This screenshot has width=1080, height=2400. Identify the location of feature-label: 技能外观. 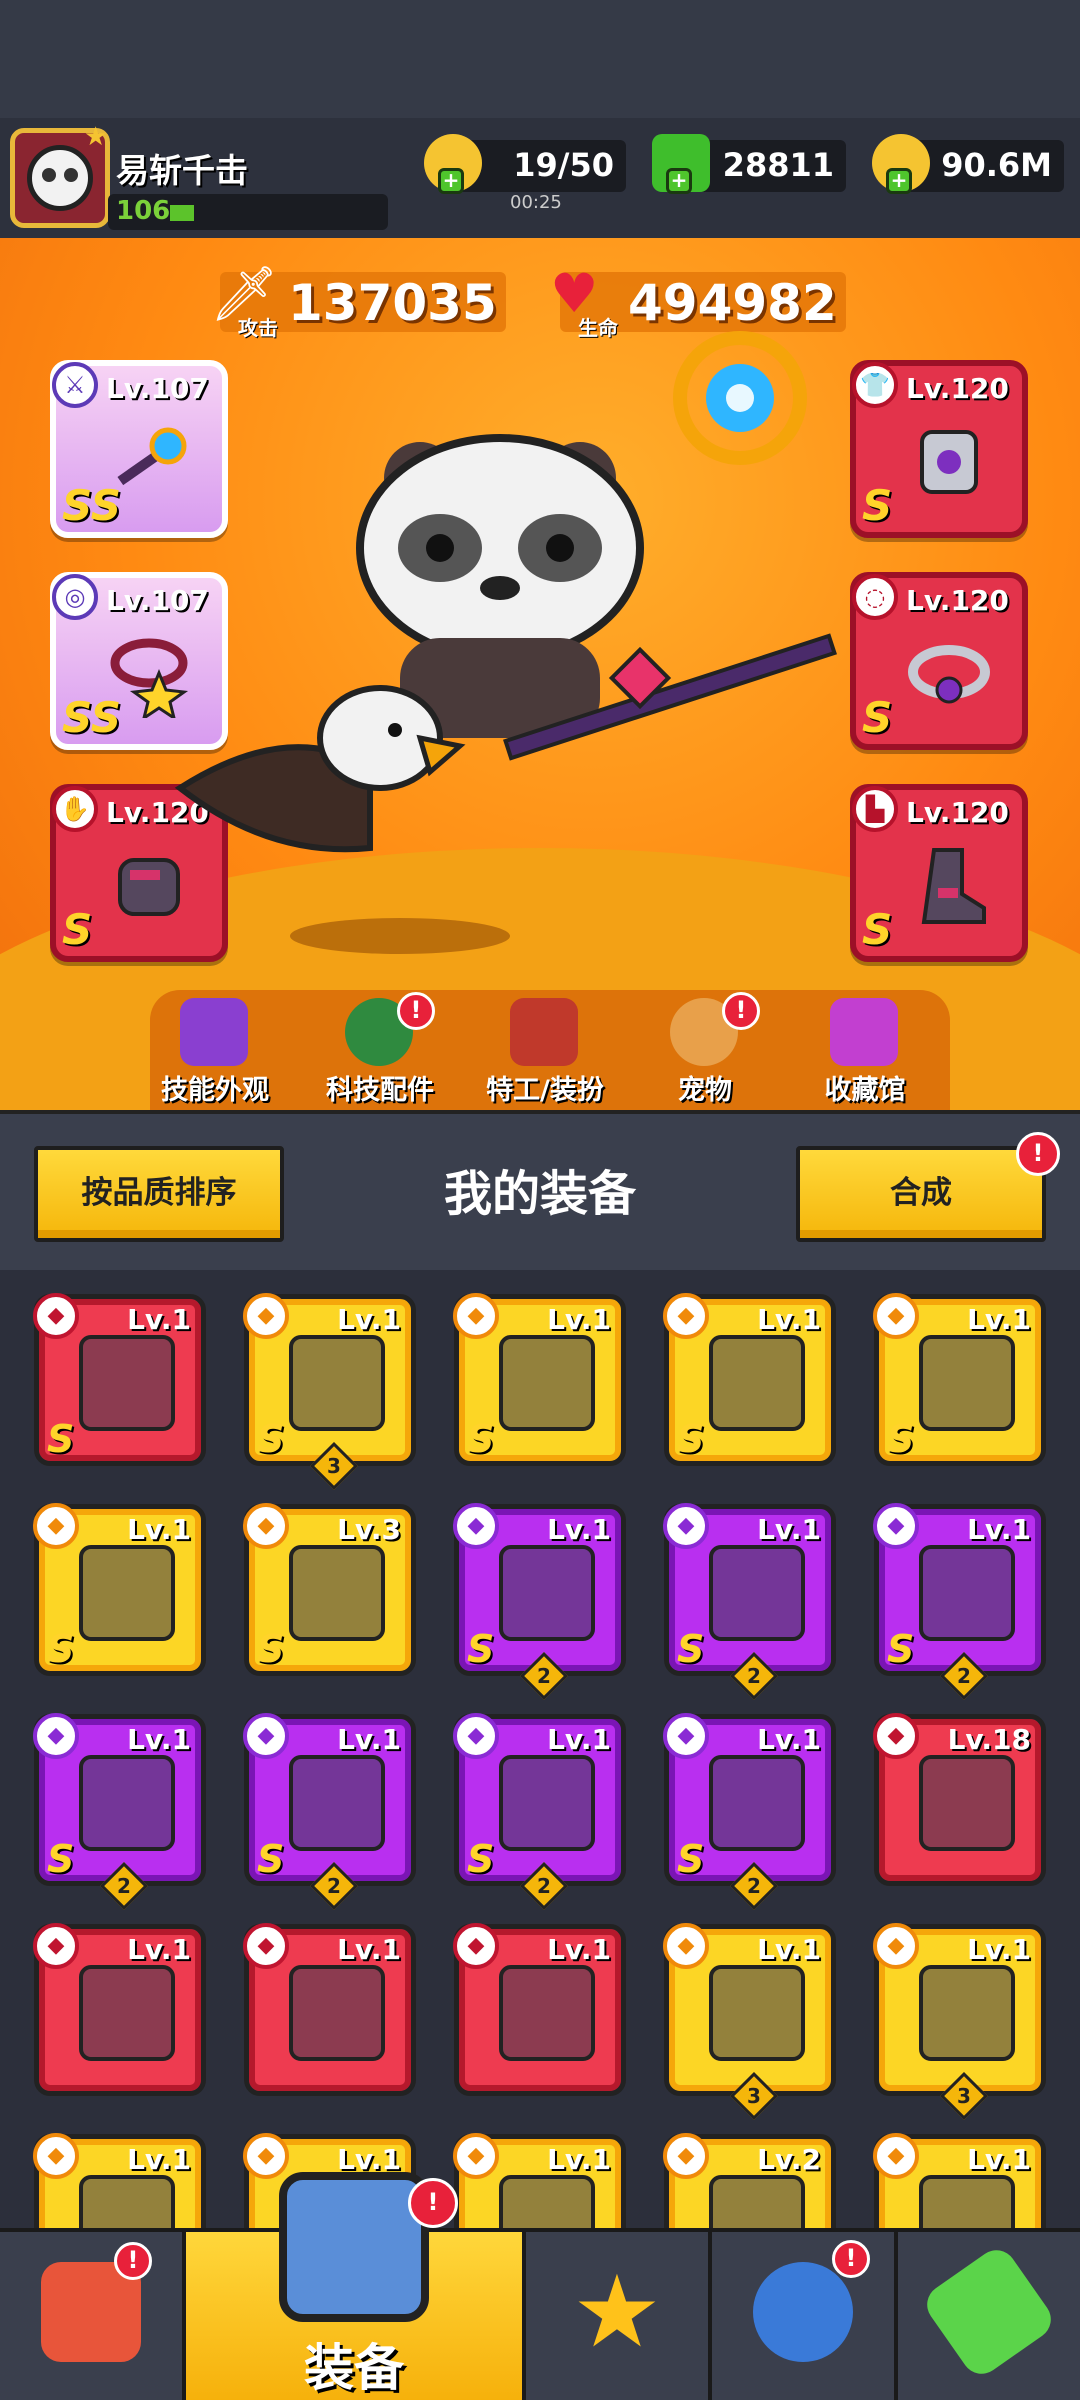
(215, 1090).